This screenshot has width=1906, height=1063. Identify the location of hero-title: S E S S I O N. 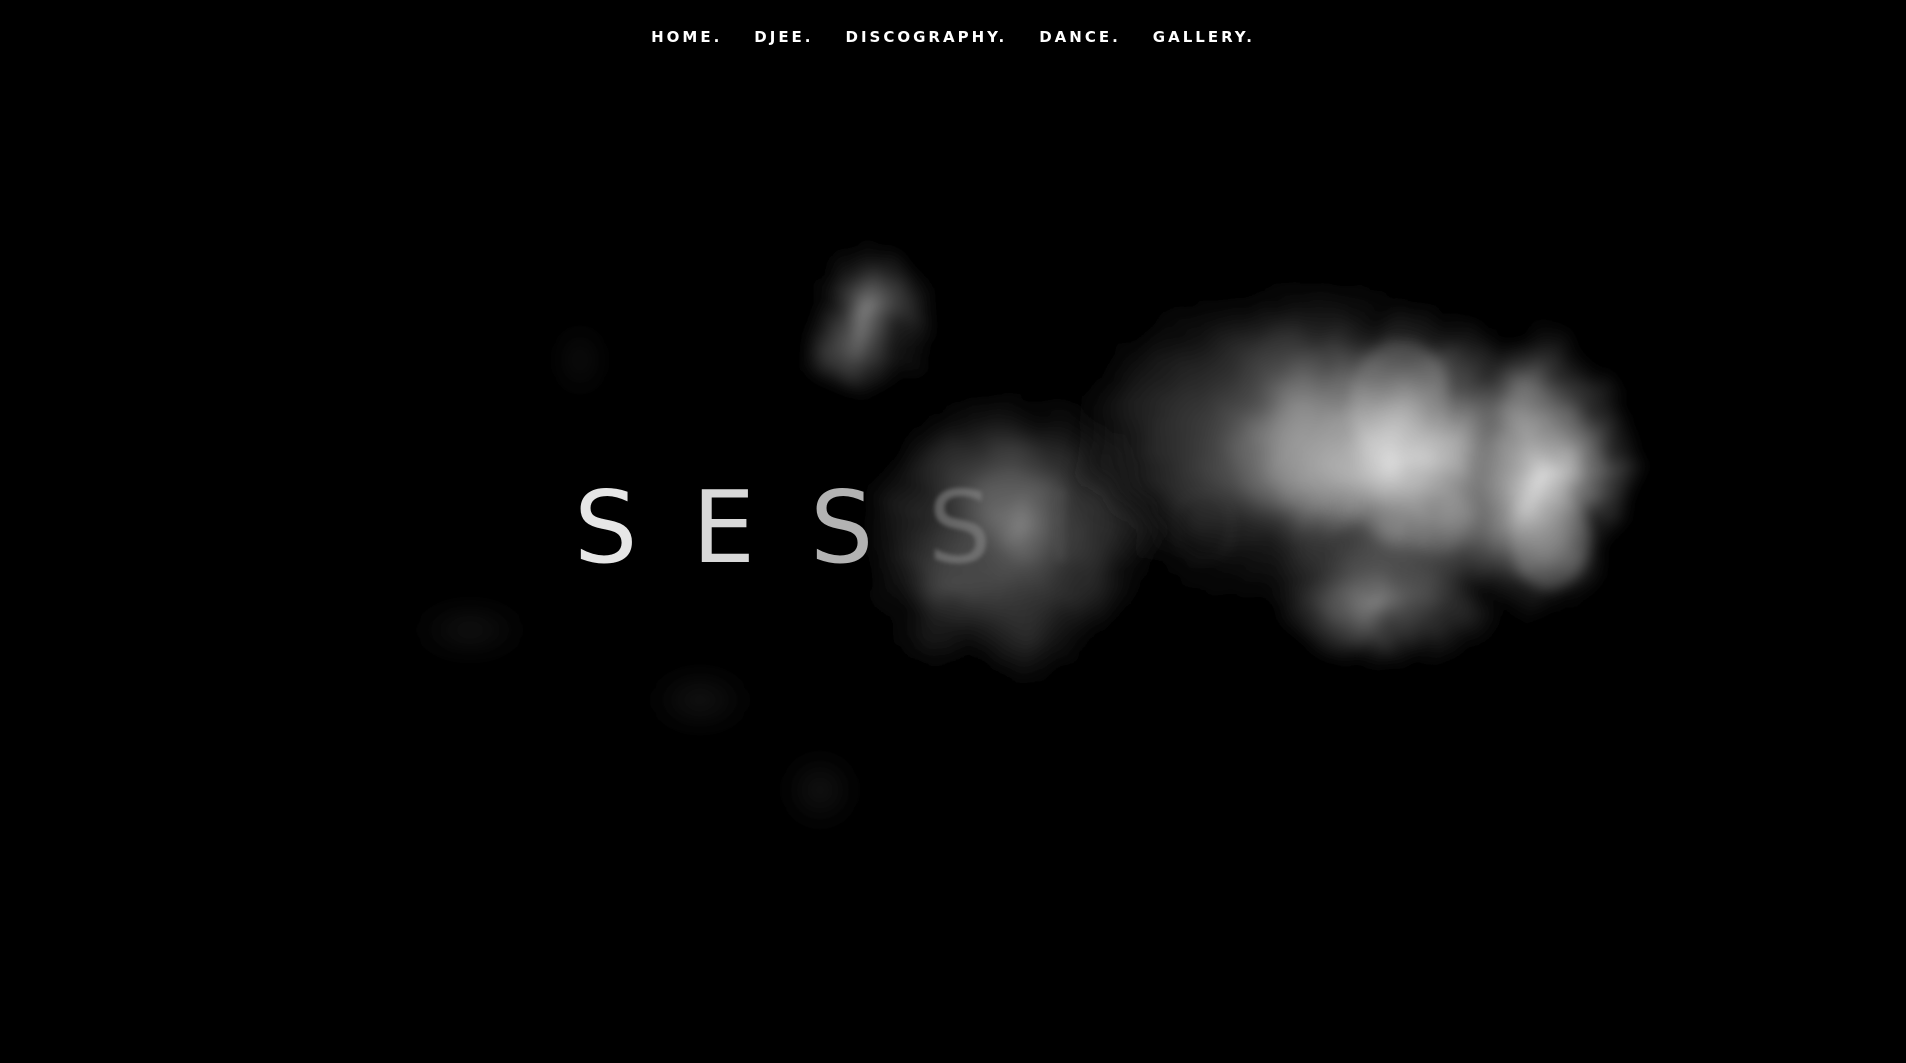
(987, 528).